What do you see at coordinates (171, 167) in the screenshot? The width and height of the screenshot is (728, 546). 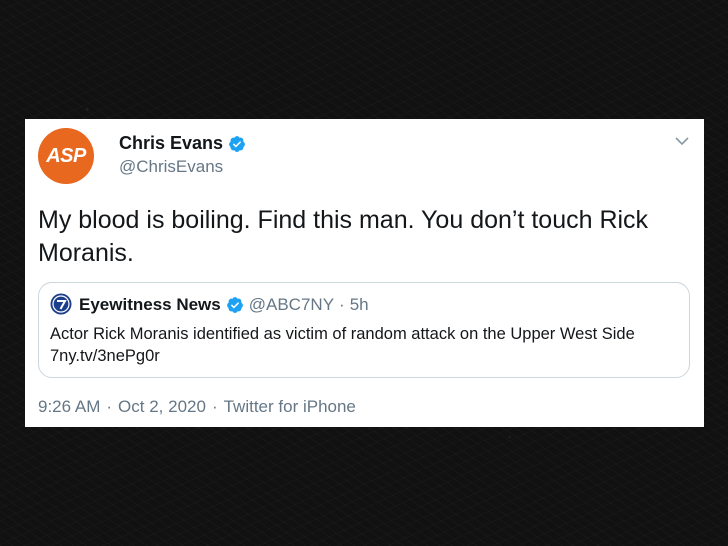 I see `author-handle: @ChrisEvans` at bounding box center [171, 167].